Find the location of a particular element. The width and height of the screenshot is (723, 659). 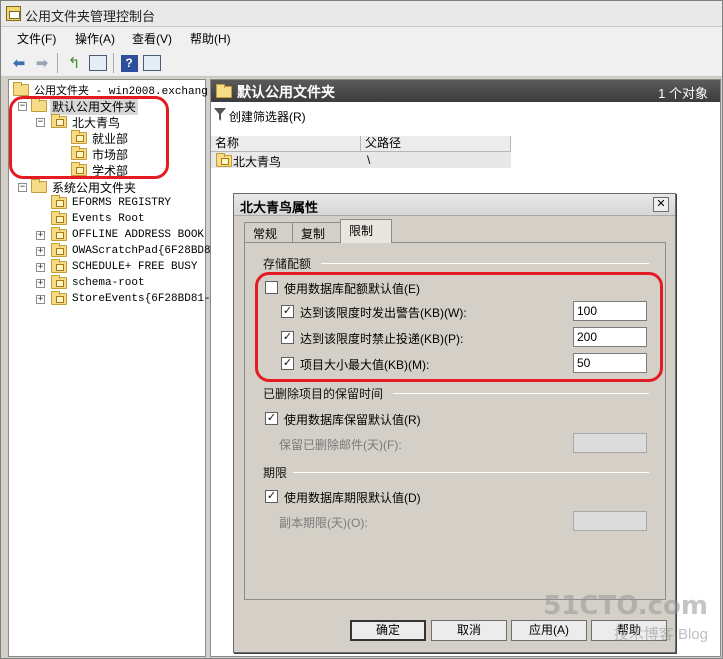

object-count: 1 个对象 is located at coordinates (683, 93).